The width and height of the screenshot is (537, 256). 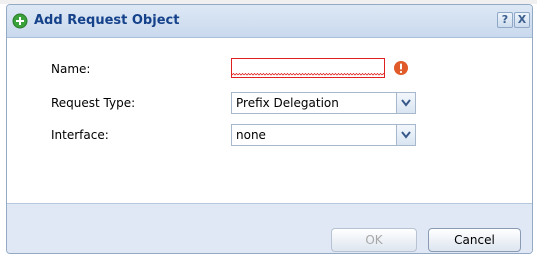 I want to click on interface-value: none, so click(x=251, y=135).